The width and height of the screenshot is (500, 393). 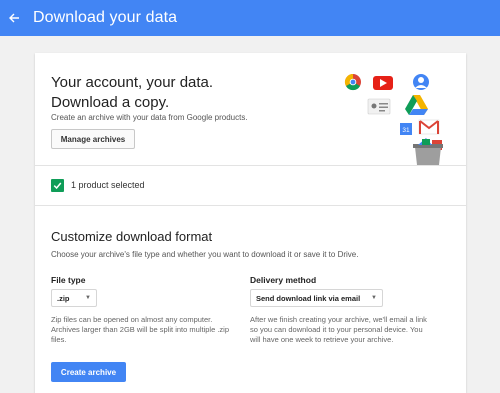 I want to click on arrow-back-icon, so click(x=14, y=18).